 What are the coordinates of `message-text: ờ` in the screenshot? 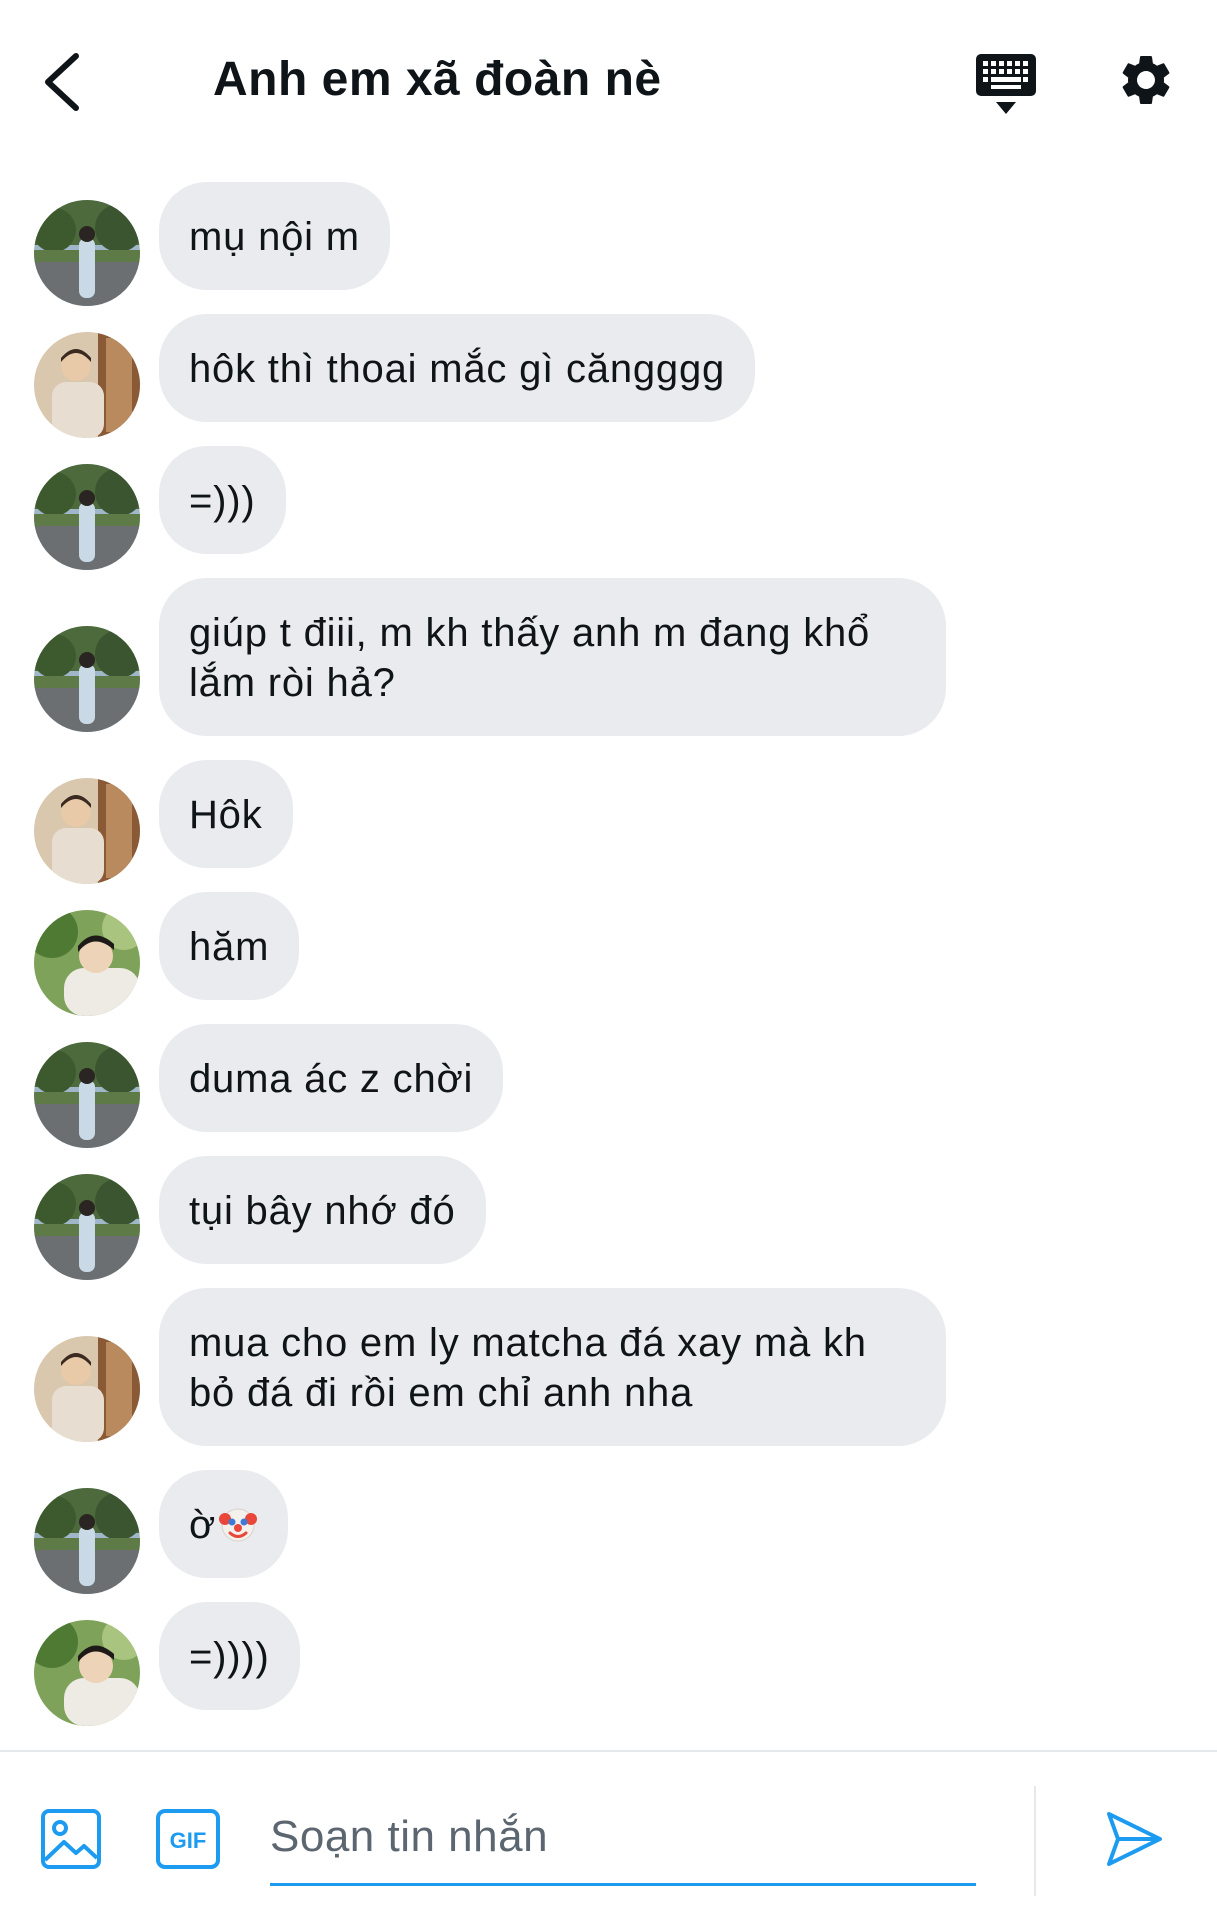 It's located at (203, 1525).